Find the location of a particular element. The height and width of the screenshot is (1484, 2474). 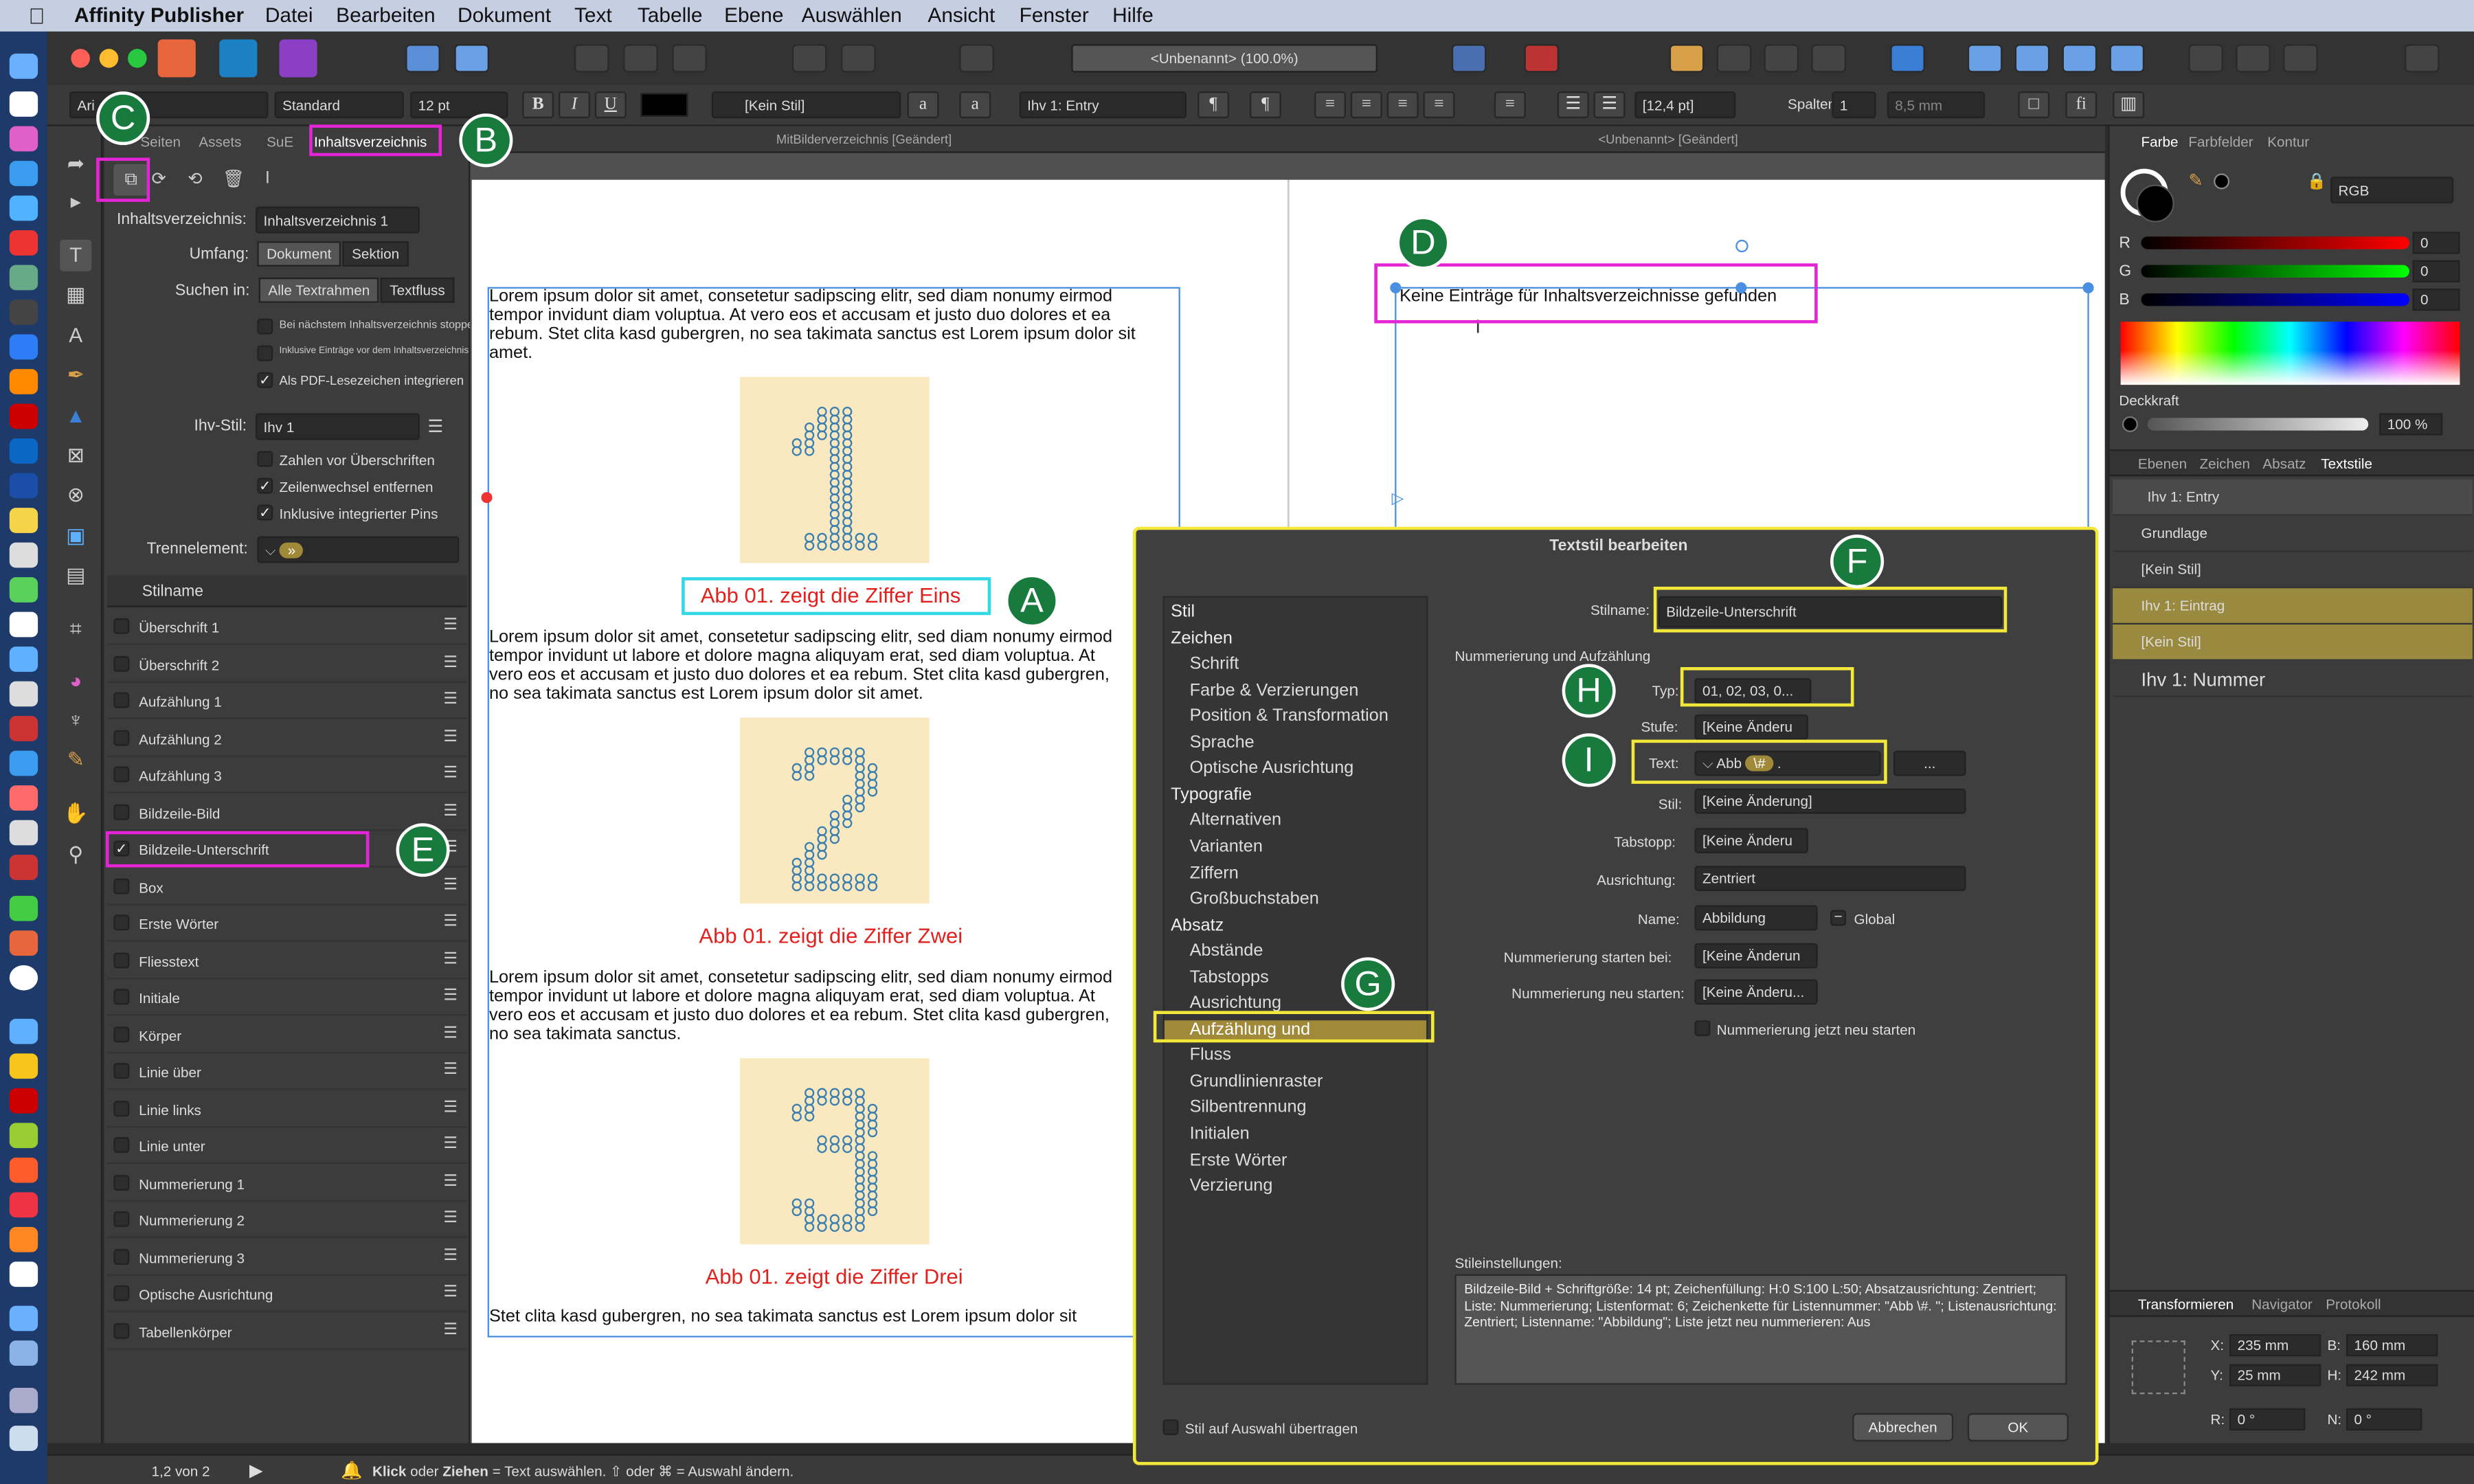

style-row: Linie über ☰ is located at coordinates (287, 1072).